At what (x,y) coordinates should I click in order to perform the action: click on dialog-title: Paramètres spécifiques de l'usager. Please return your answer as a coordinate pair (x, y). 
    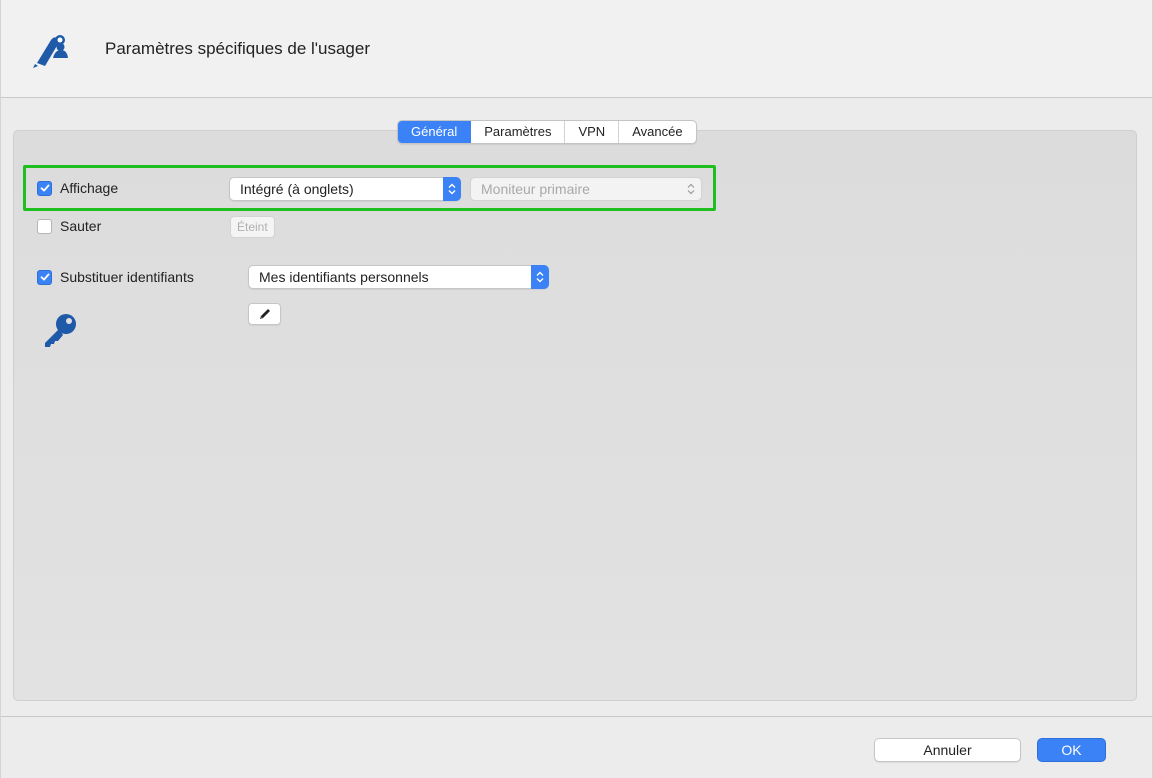
    Looking at the image, I should click on (237, 48).